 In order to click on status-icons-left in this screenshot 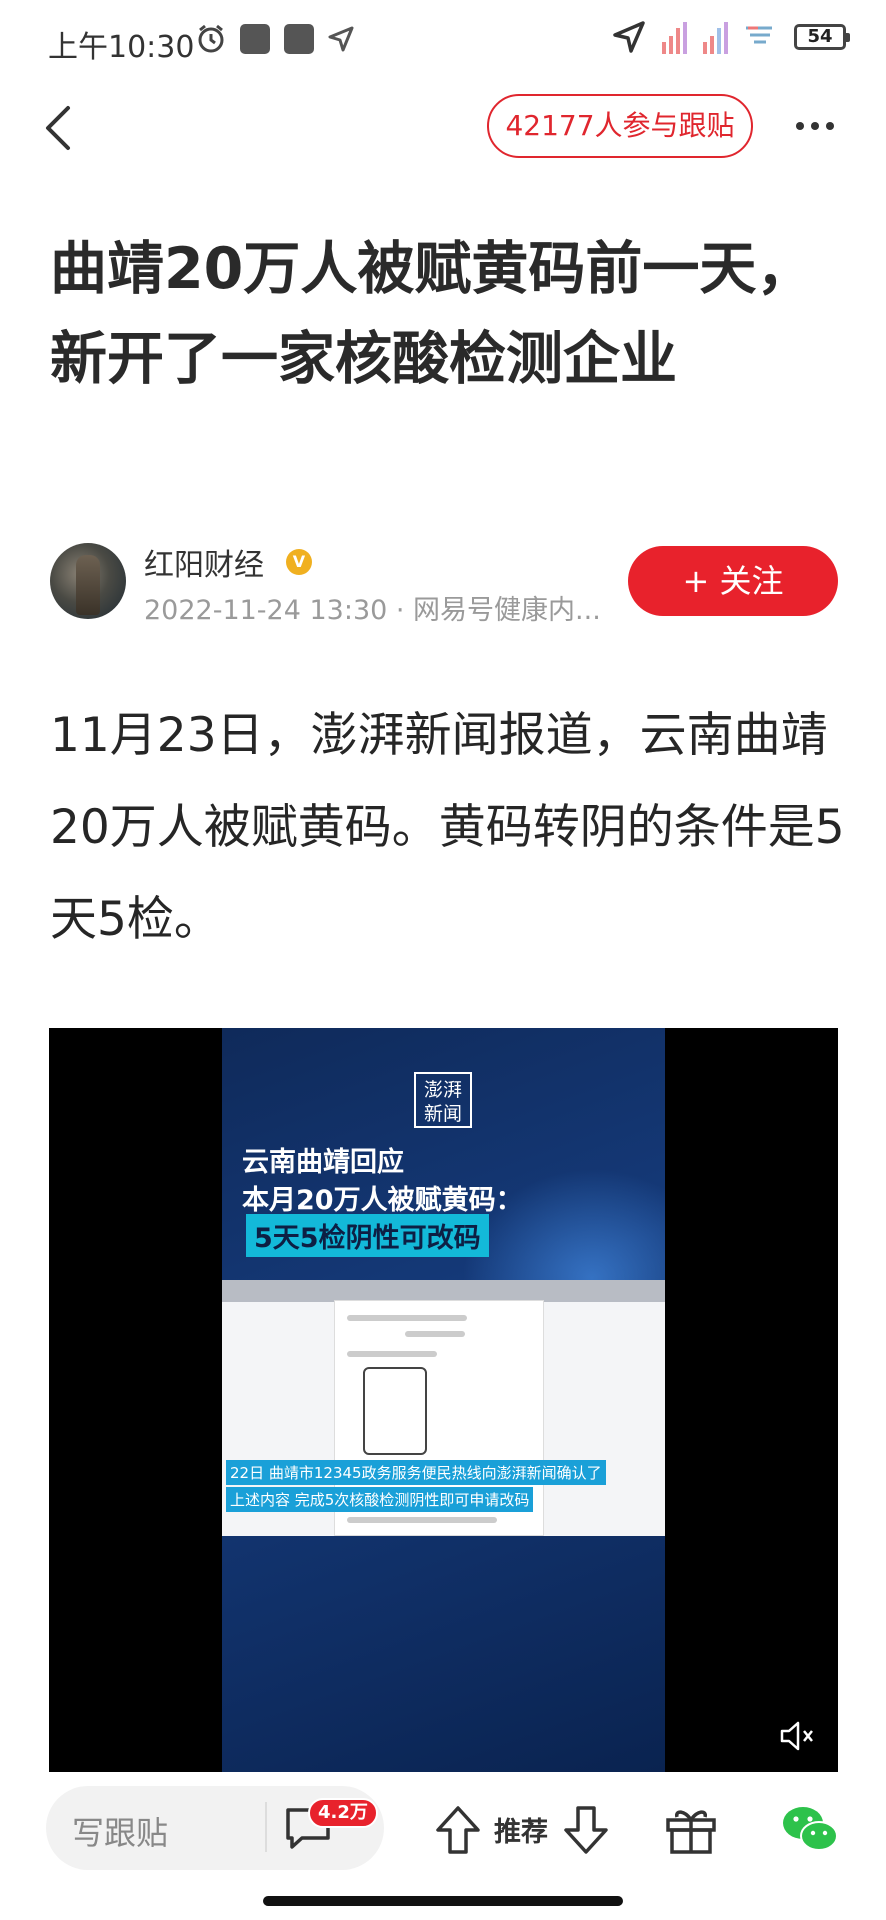, I will do `click(275, 39)`.